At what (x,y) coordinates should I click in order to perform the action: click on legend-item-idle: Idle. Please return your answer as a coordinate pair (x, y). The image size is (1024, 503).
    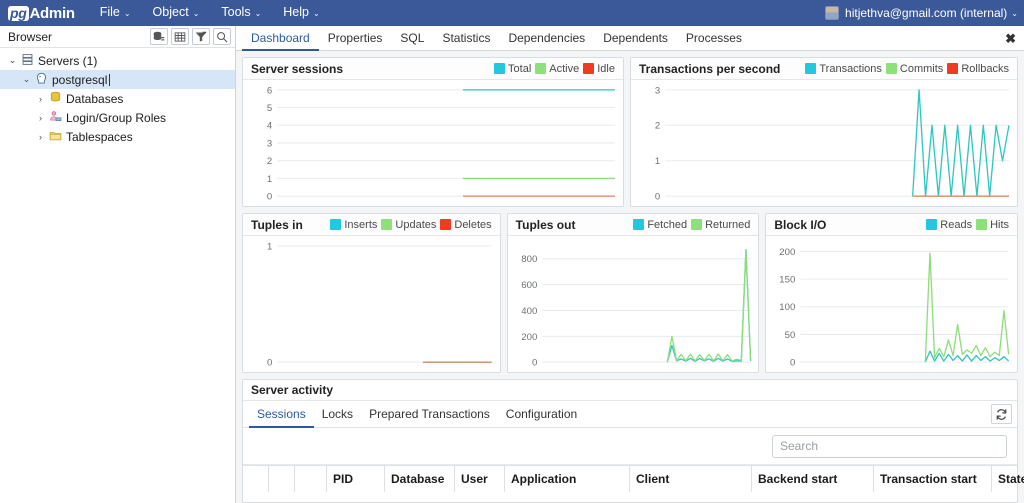
    Looking at the image, I should click on (599, 69).